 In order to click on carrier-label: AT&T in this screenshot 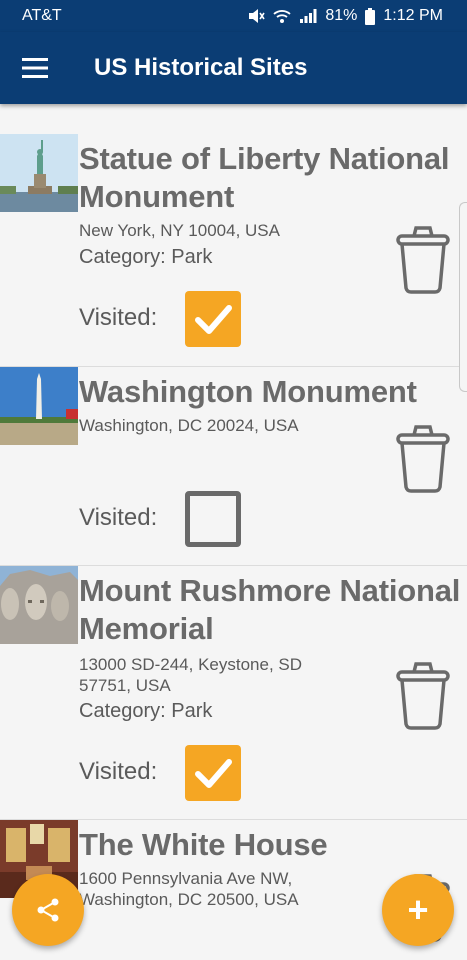, I will do `click(42, 15)`.